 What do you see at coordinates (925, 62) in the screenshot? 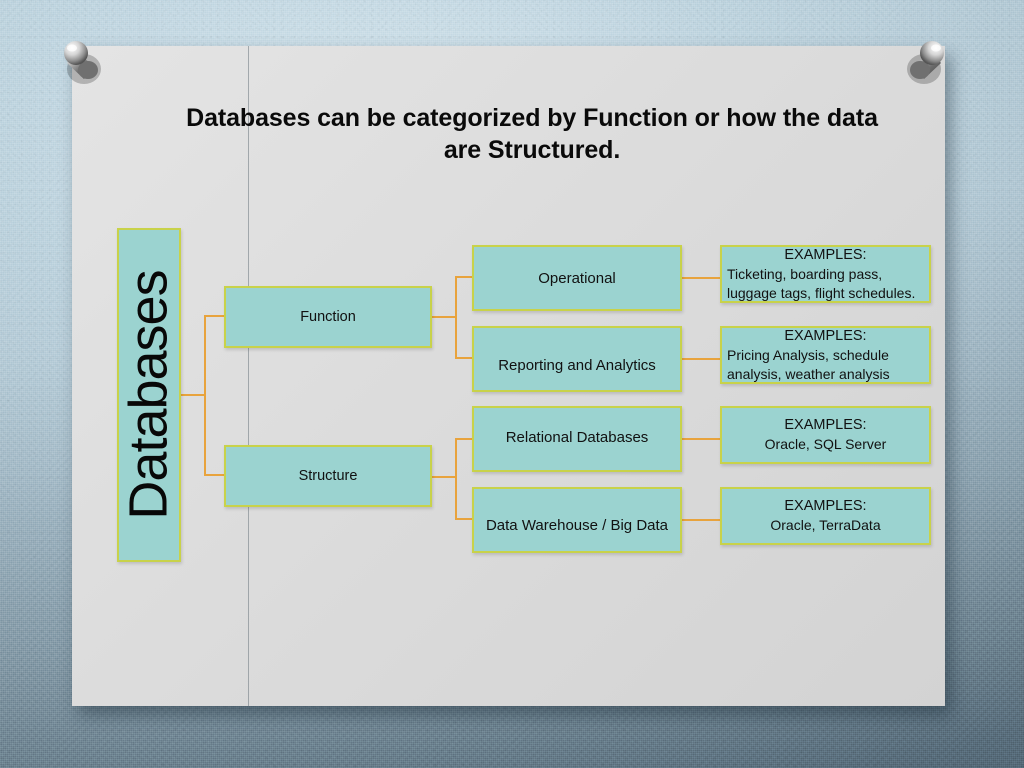
I see `pushpin-right-icon` at bounding box center [925, 62].